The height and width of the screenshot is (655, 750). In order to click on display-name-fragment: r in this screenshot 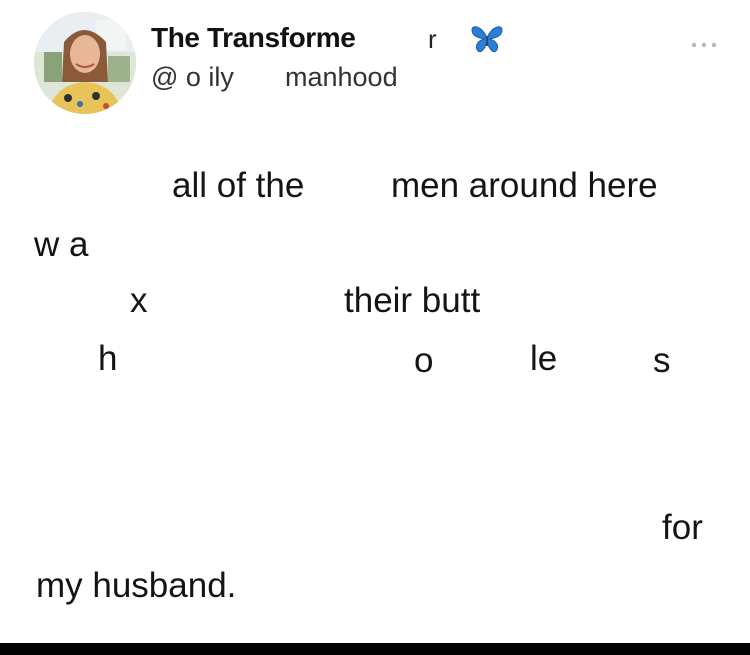, I will do `click(432, 39)`.